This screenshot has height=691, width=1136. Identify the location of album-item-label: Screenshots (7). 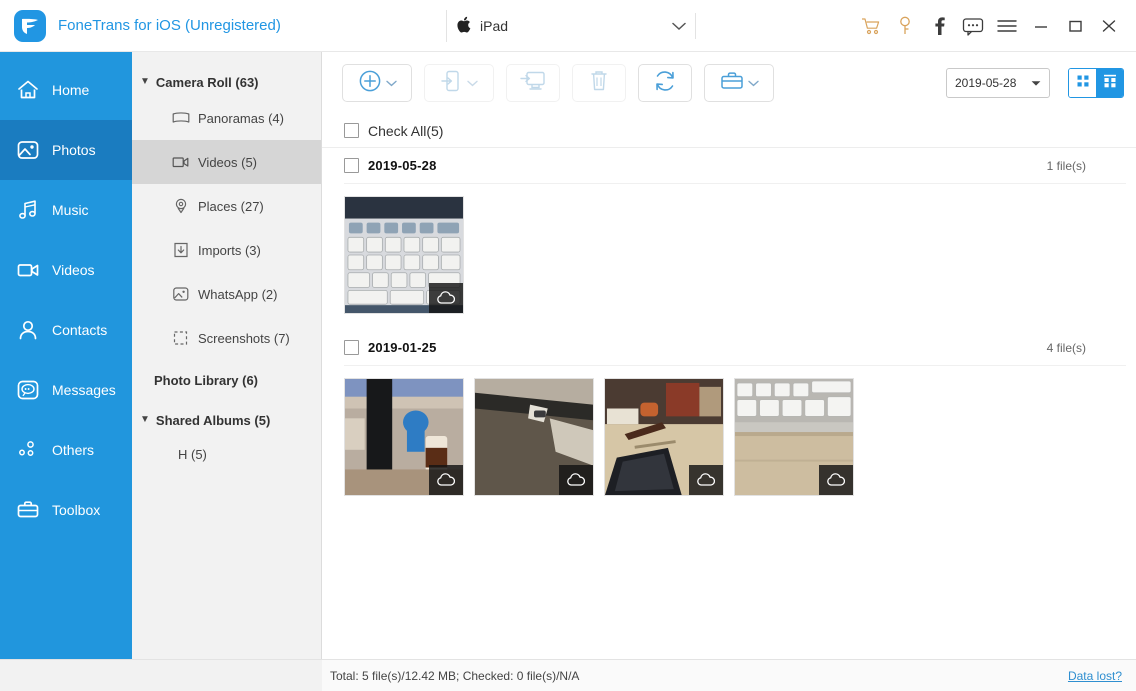
(244, 338).